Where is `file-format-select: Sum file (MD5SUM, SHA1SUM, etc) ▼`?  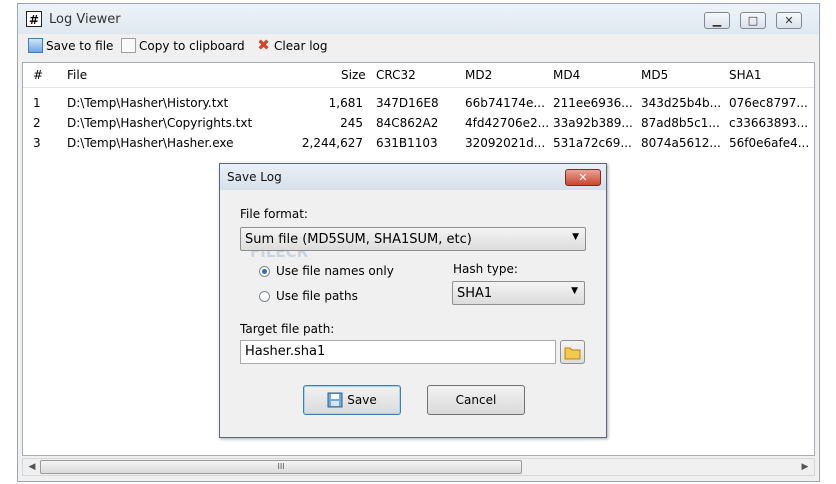 file-format-select: Sum file (MD5SUM, SHA1SUM, etc) ▼ is located at coordinates (413, 239).